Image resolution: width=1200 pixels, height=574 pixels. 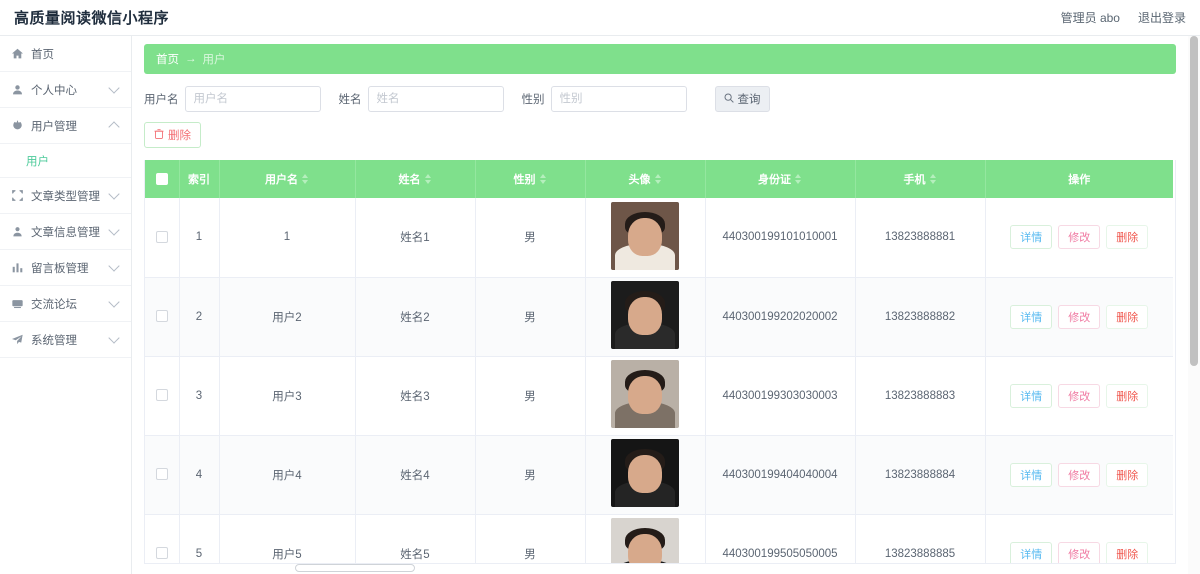 I want to click on column-header-label: 姓名, so click(x=409, y=180).